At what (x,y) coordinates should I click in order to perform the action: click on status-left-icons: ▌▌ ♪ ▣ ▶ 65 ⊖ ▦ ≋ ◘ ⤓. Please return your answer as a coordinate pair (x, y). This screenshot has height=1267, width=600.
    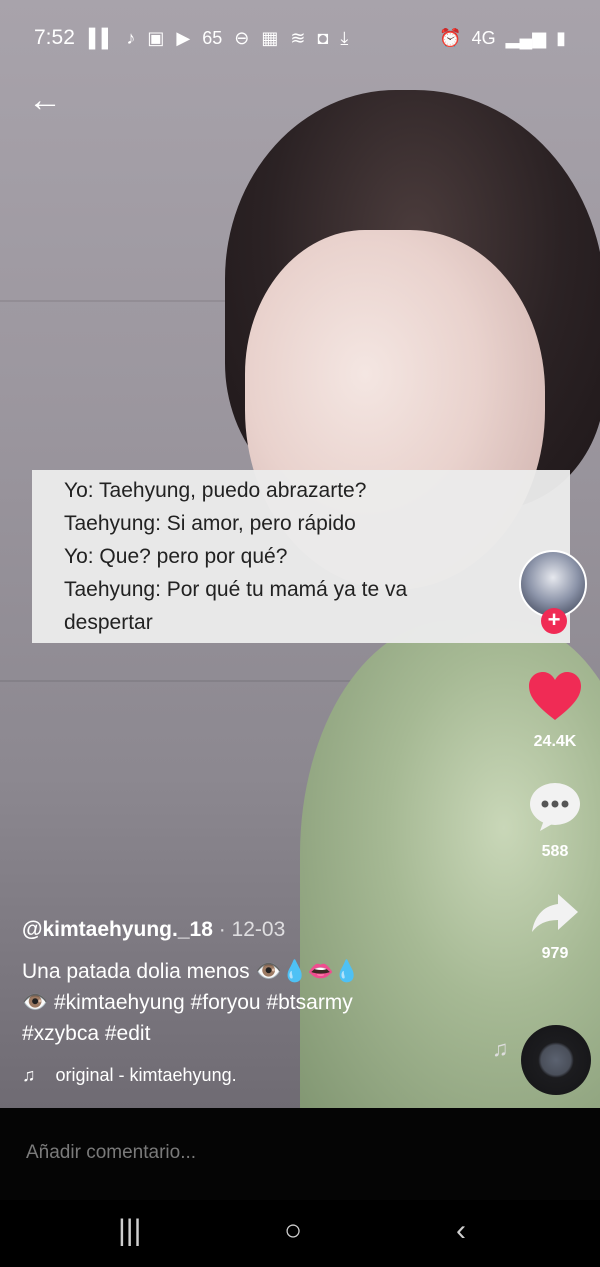
    Looking at the image, I should click on (218, 38).